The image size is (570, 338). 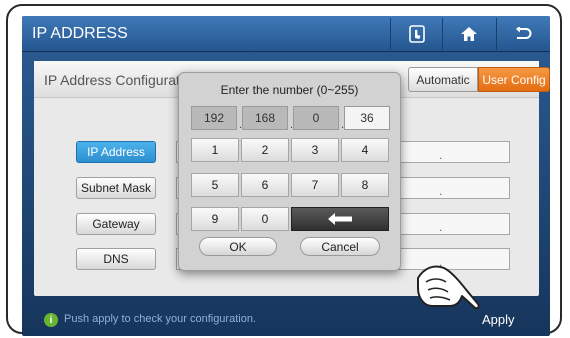 I want to click on title-bar: IP ADDRESS, so click(x=286, y=34).